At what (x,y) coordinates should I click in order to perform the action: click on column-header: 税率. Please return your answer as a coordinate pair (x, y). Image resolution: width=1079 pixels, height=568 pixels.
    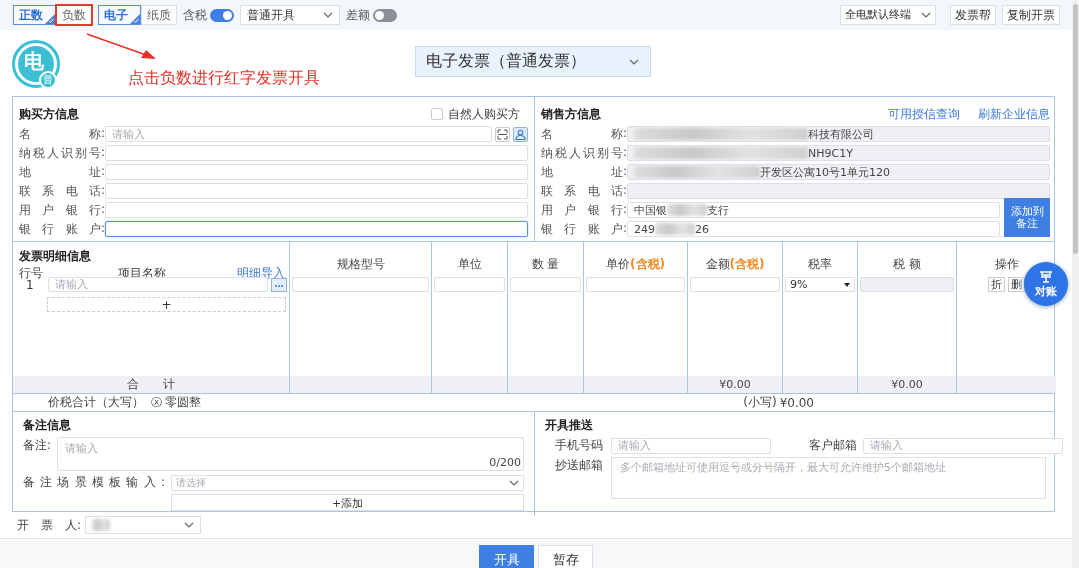
    Looking at the image, I should click on (820, 264).